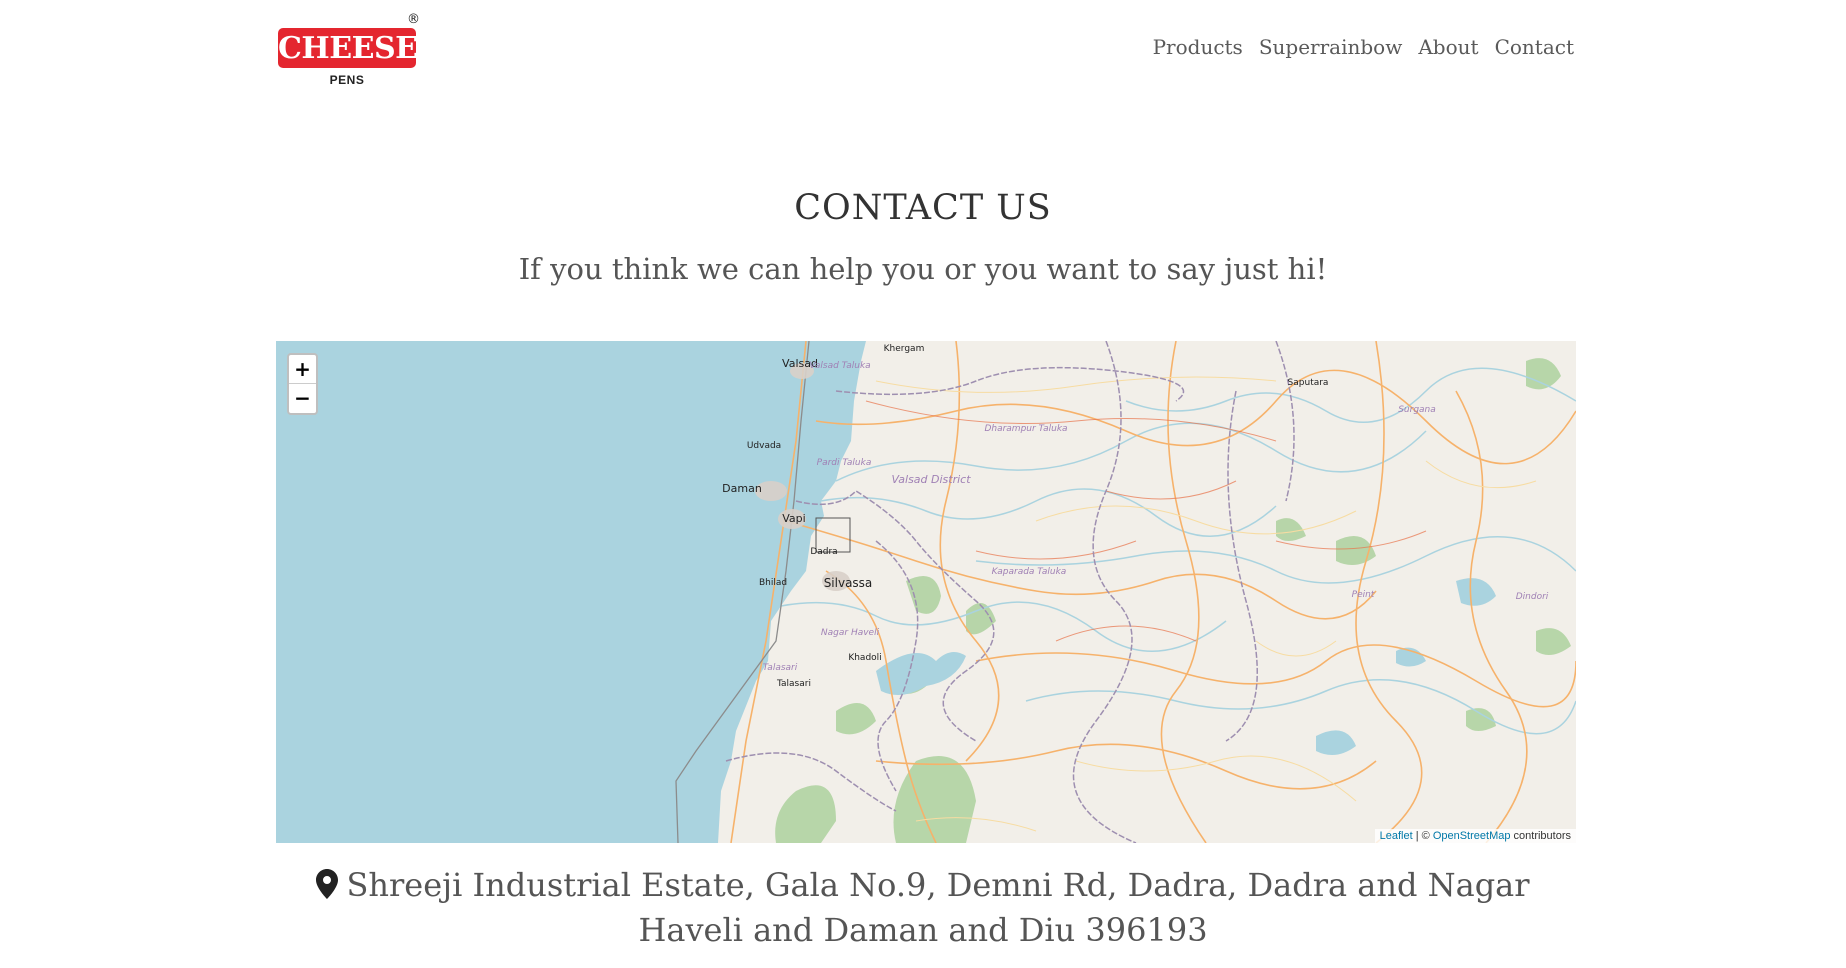 The image size is (1846, 968). I want to click on label-dindori: Dindori, so click(1532, 597).